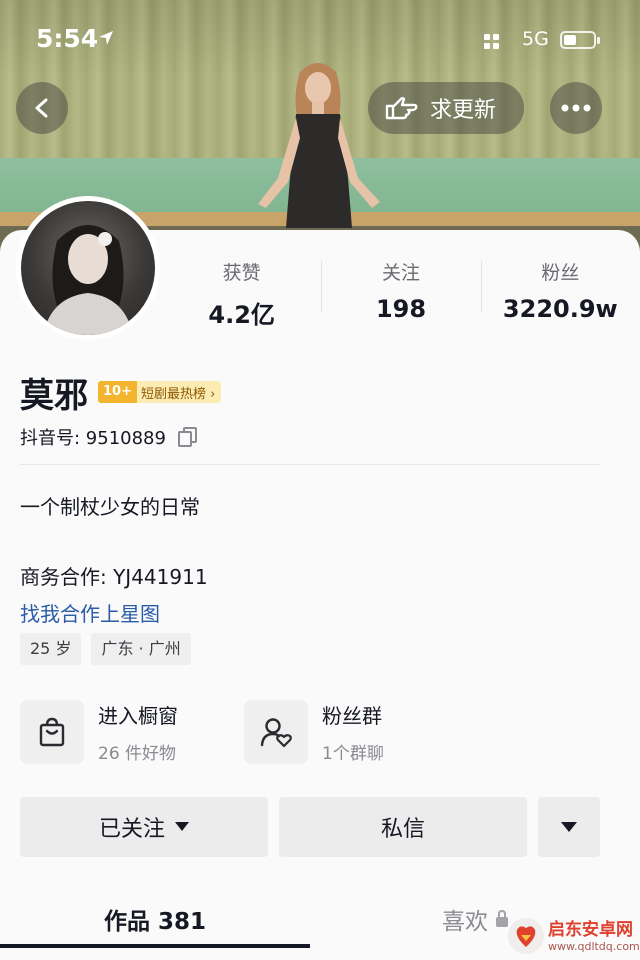 This screenshot has width=640, height=960. I want to click on signal-icon, so click(492, 42).